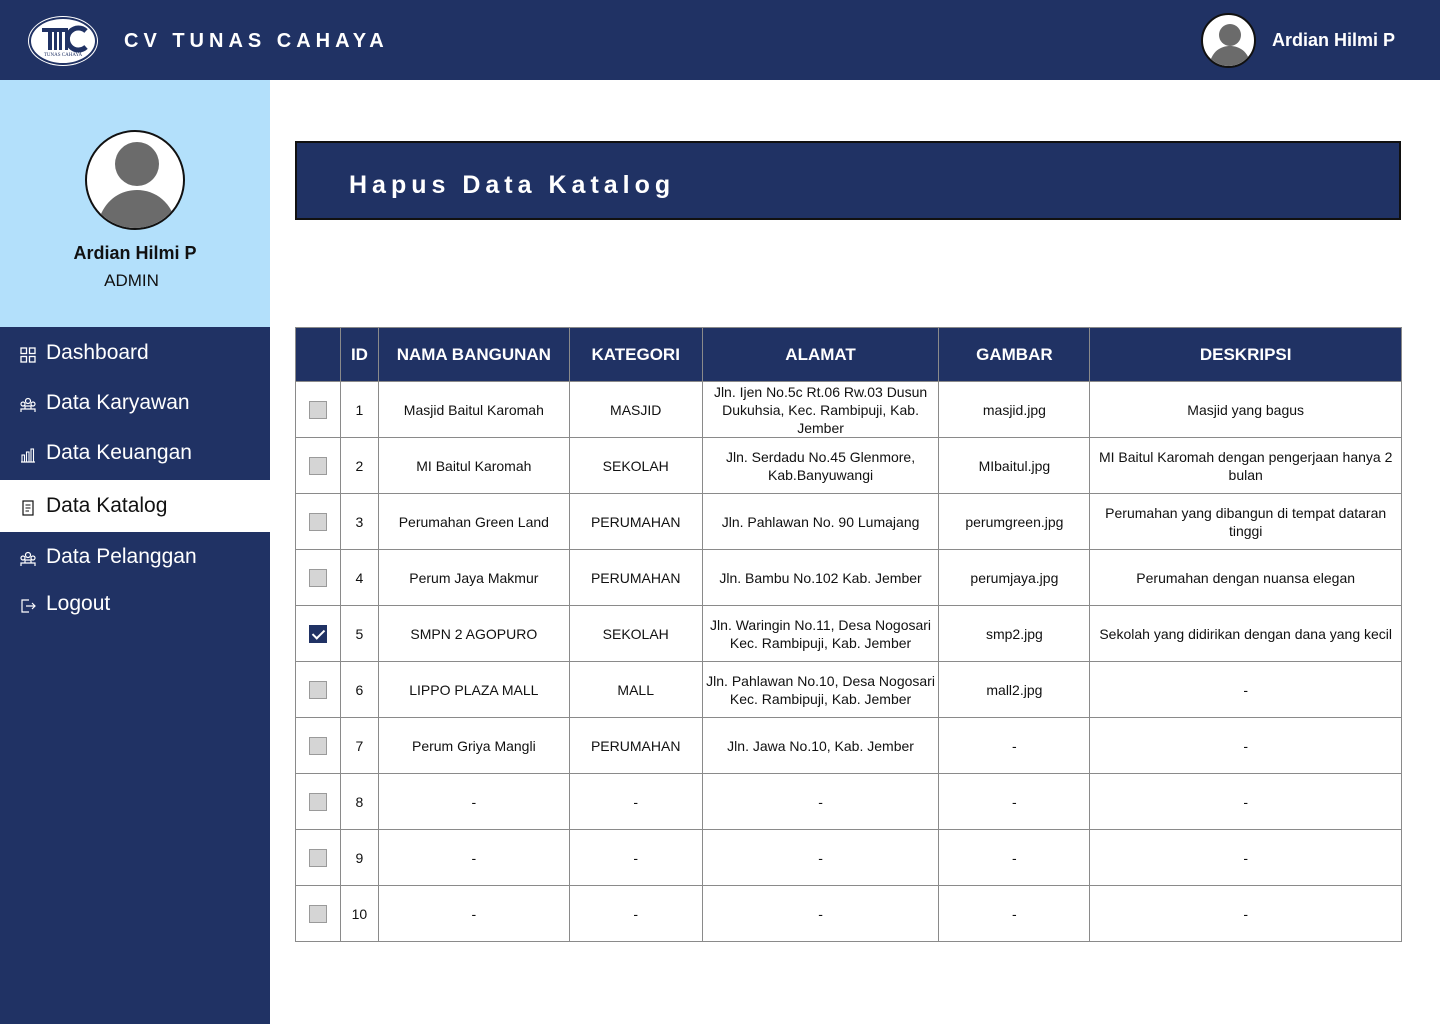 The height and width of the screenshot is (1024, 1440). I want to click on header-user-name: Ardian Hilmi P, so click(1333, 40).